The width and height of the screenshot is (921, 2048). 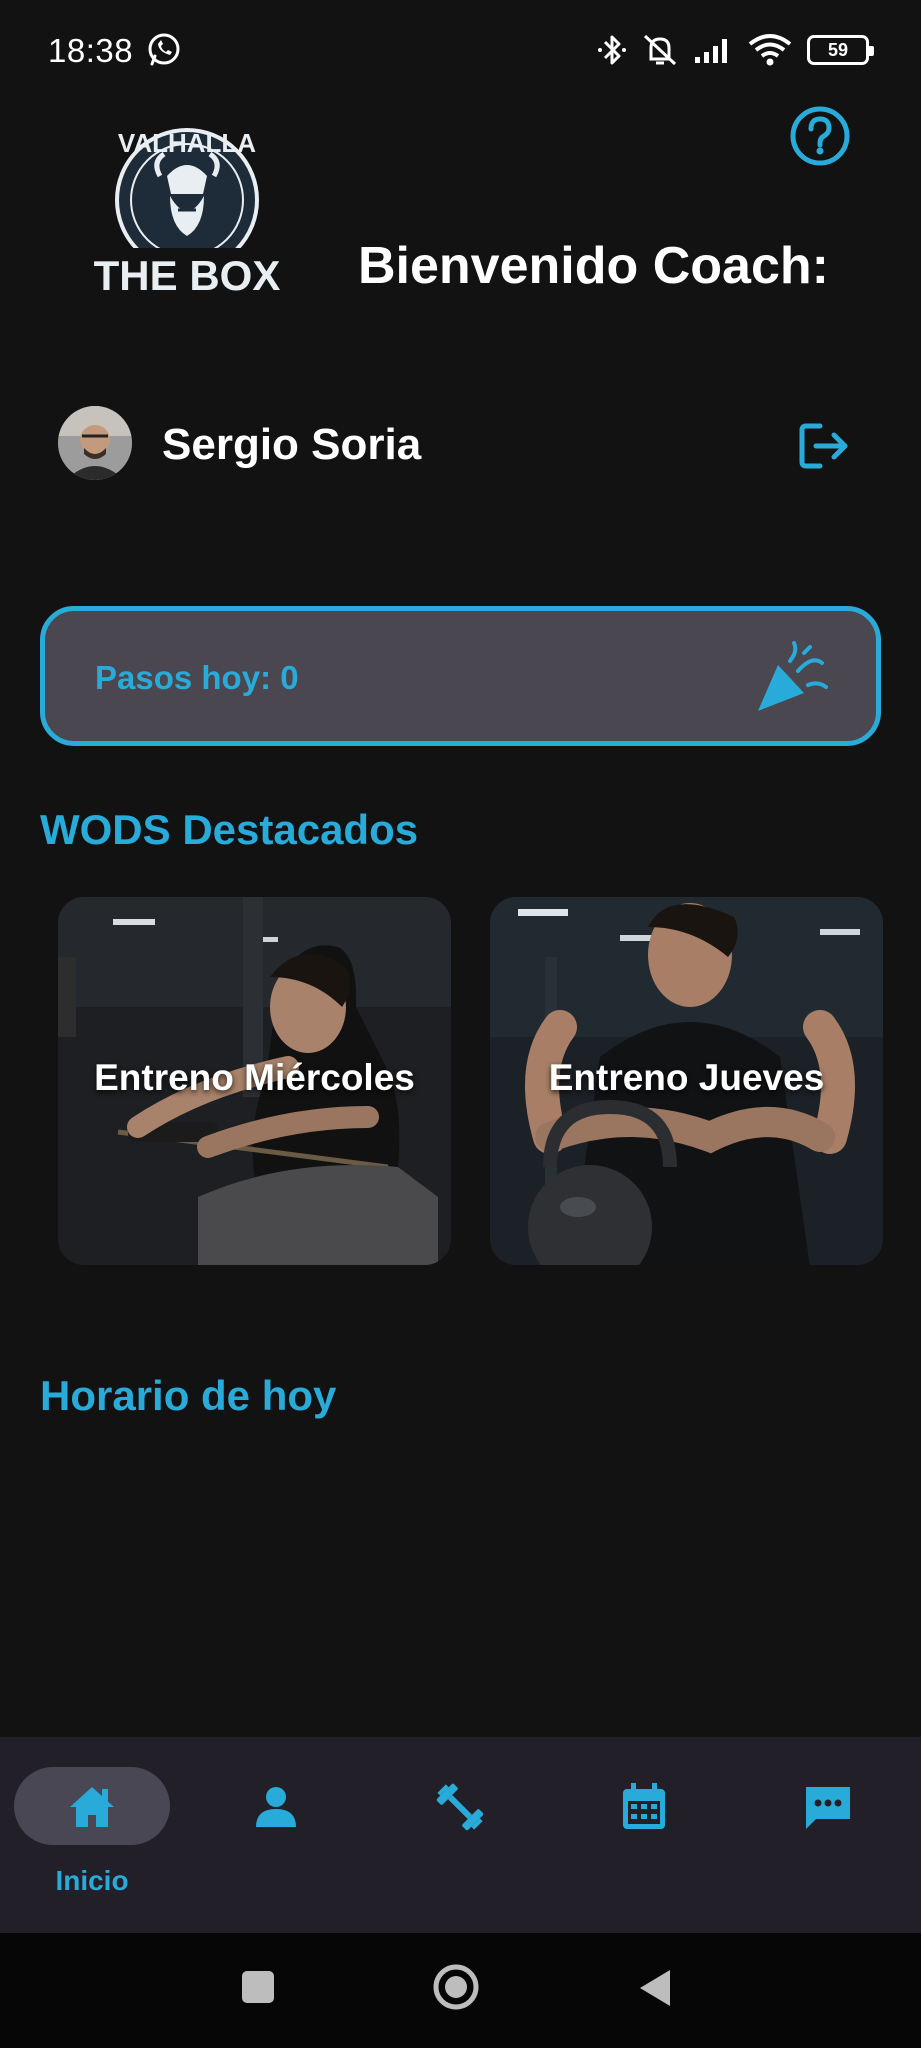 I want to click on calendar-icon, so click(x=644, y=1806).